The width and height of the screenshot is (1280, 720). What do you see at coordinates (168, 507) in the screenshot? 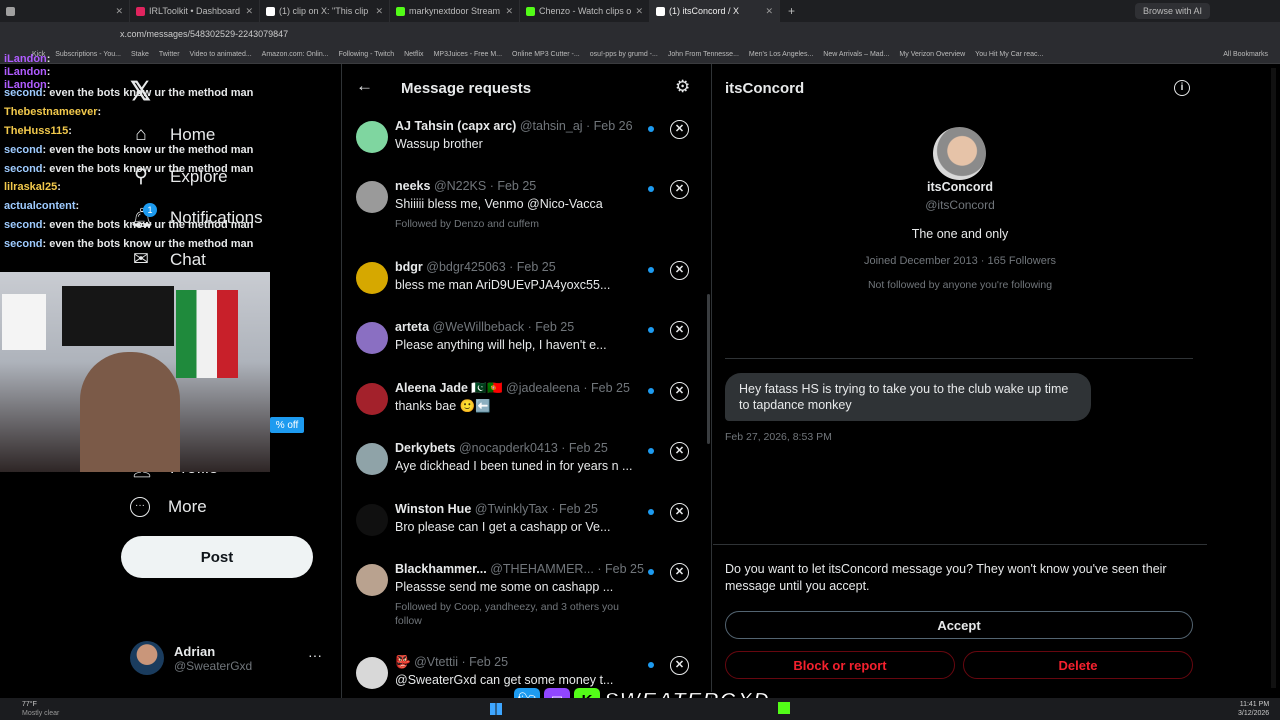
I see `nav-more: ··· More` at bounding box center [168, 507].